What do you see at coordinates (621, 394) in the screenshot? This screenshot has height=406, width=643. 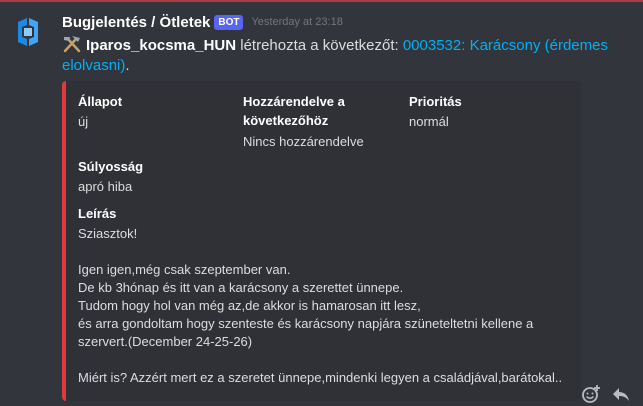 I see `reply-icon` at bounding box center [621, 394].